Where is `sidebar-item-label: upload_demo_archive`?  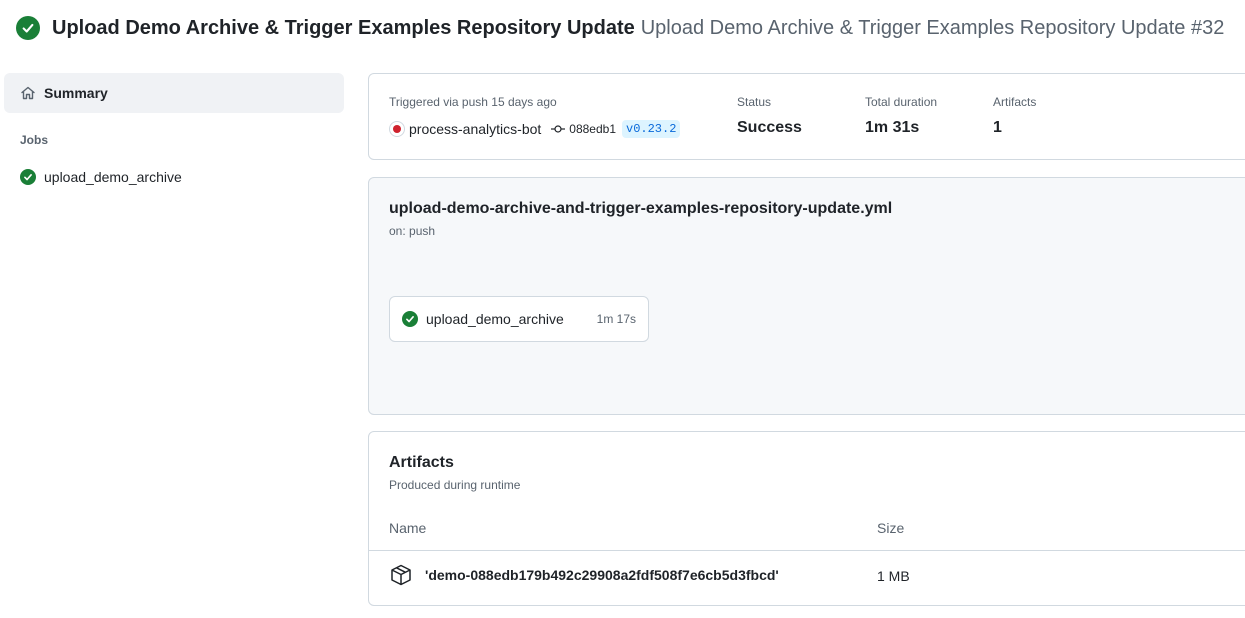
sidebar-item-label: upload_demo_archive is located at coordinates (113, 177).